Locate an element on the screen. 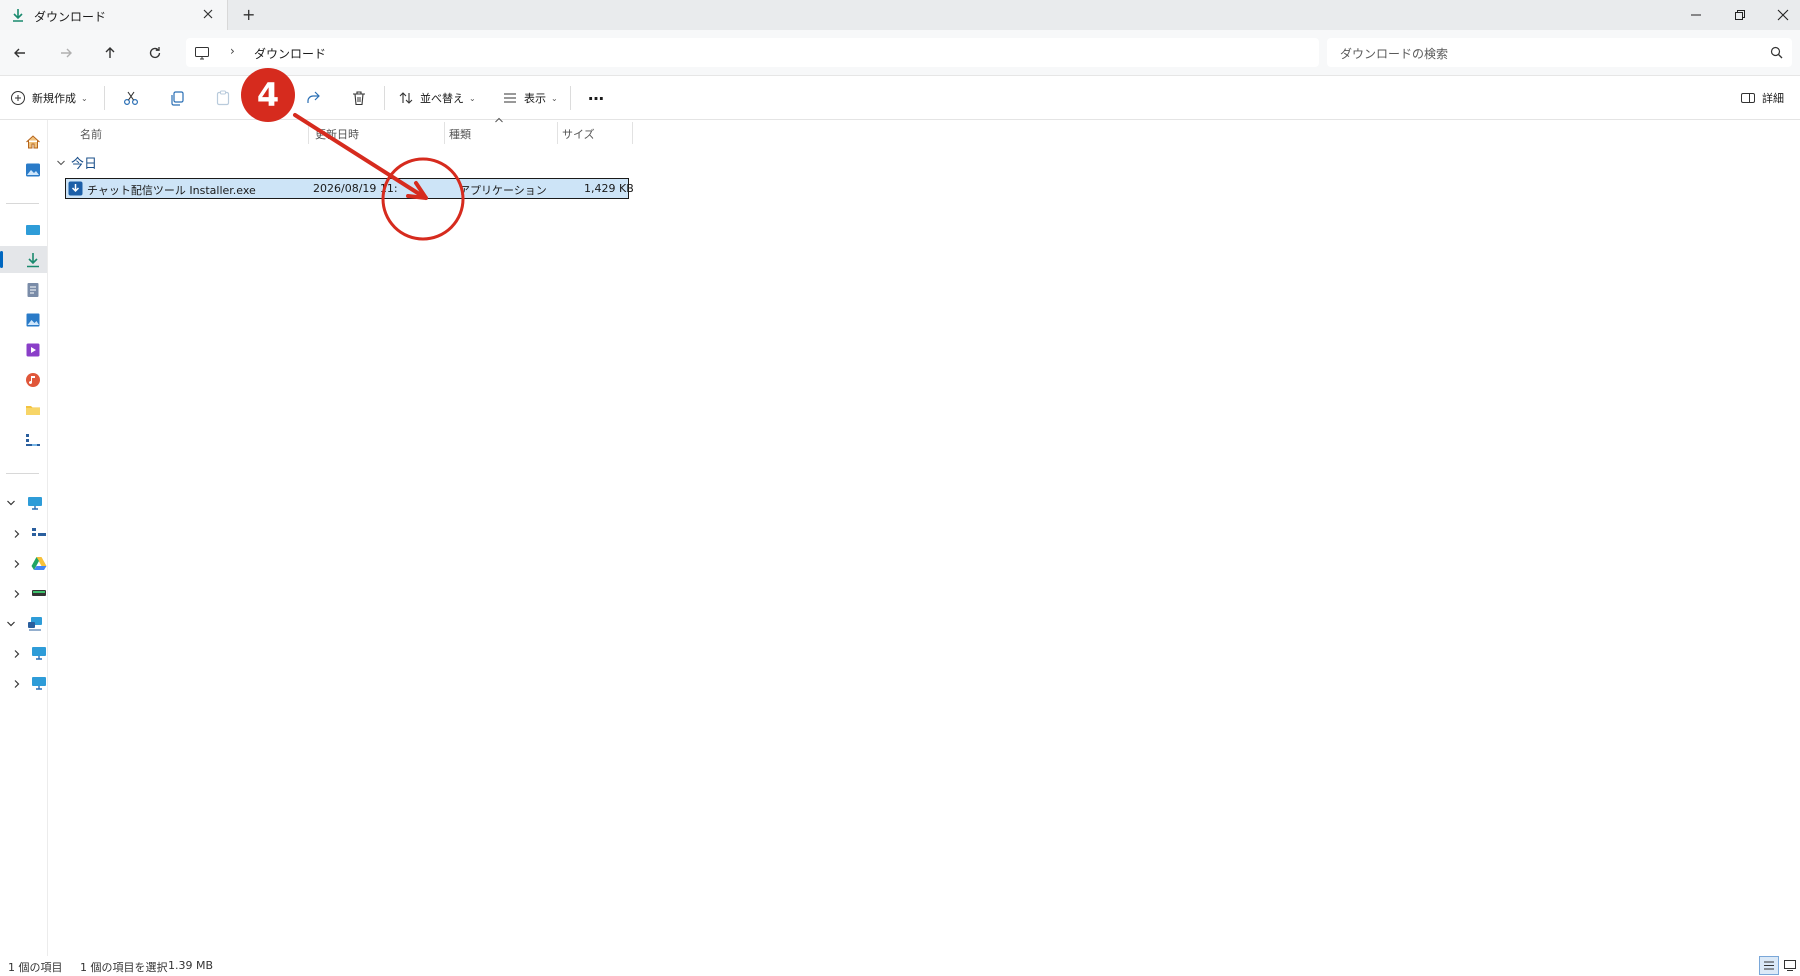 The image size is (1800, 976). selected-size: 1.39 MB is located at coordinates (191, 965).